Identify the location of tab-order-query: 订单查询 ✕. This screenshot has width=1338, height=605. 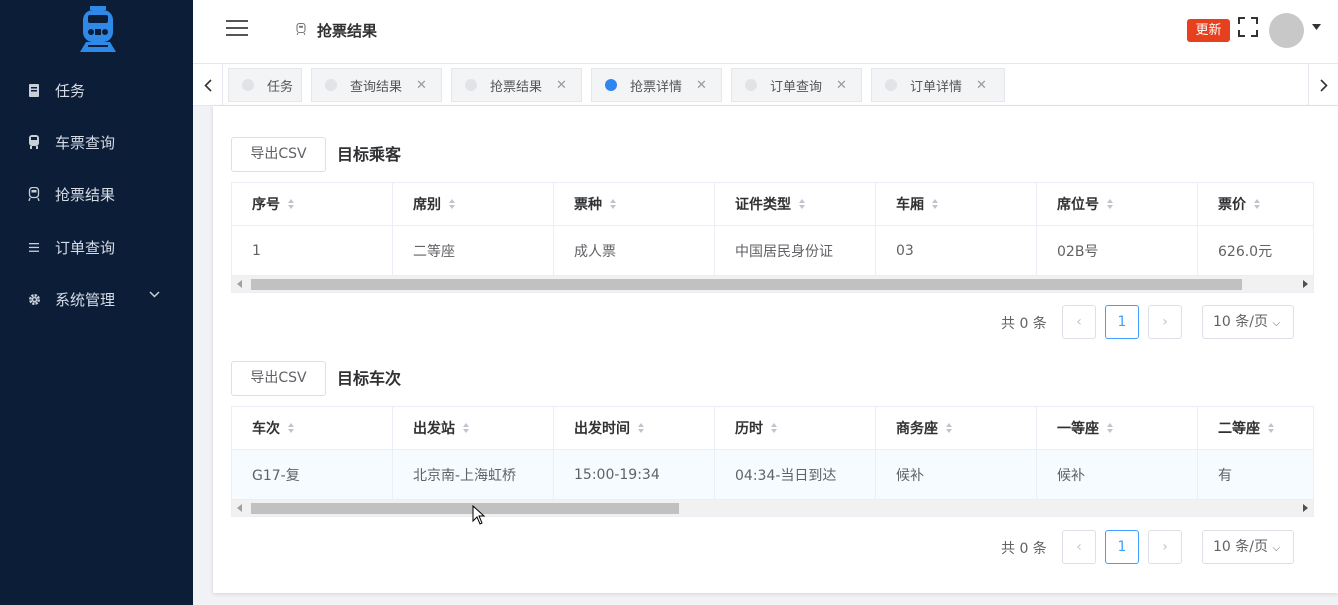
(796, 85).